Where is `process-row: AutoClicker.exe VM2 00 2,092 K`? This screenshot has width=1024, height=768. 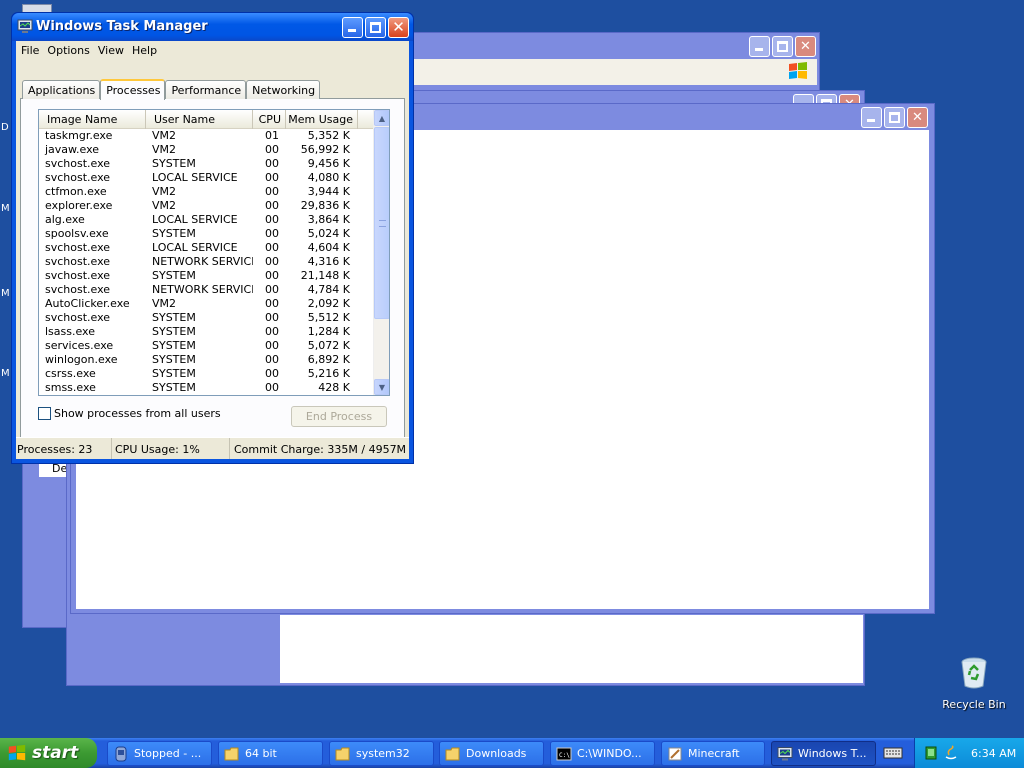 process-row: AutoClicker.exe VM2 00 2,092 K is located at coordinates (206, 304).